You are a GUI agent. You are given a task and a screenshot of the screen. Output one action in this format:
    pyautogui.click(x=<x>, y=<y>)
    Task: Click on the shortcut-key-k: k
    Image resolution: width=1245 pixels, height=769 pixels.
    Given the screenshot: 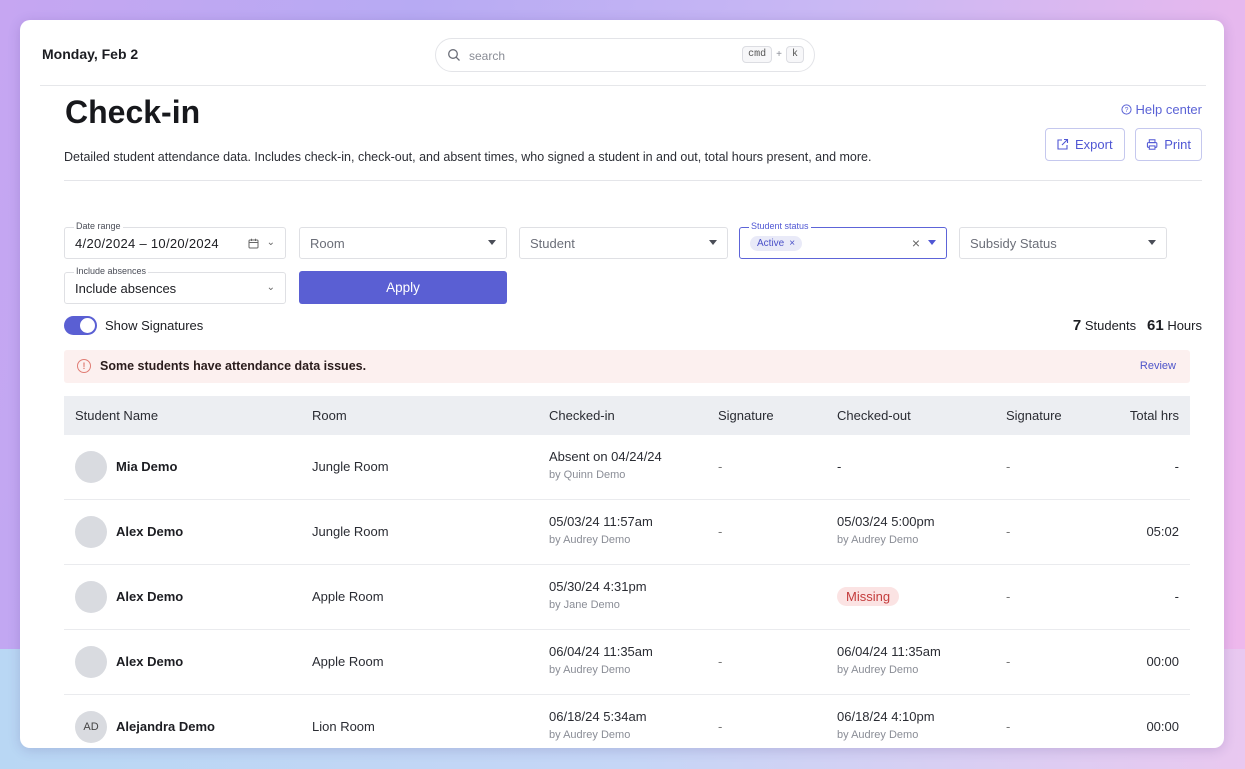 What is the action you would take?
    pyautogui.click(x=794, y=54)
    